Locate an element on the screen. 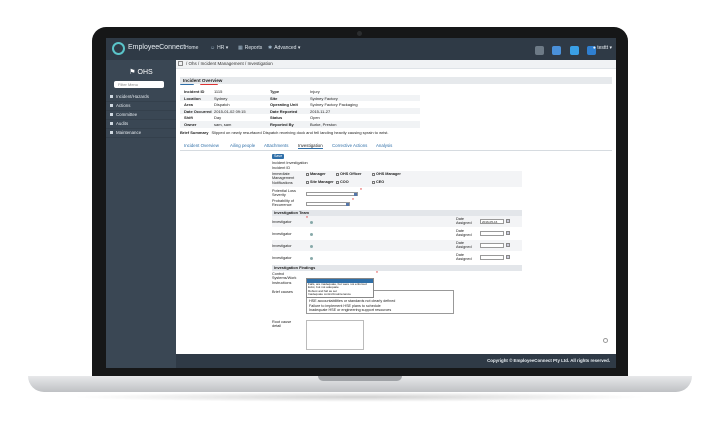  tab-investigation: Investigation is located at coordinates (310, 146).